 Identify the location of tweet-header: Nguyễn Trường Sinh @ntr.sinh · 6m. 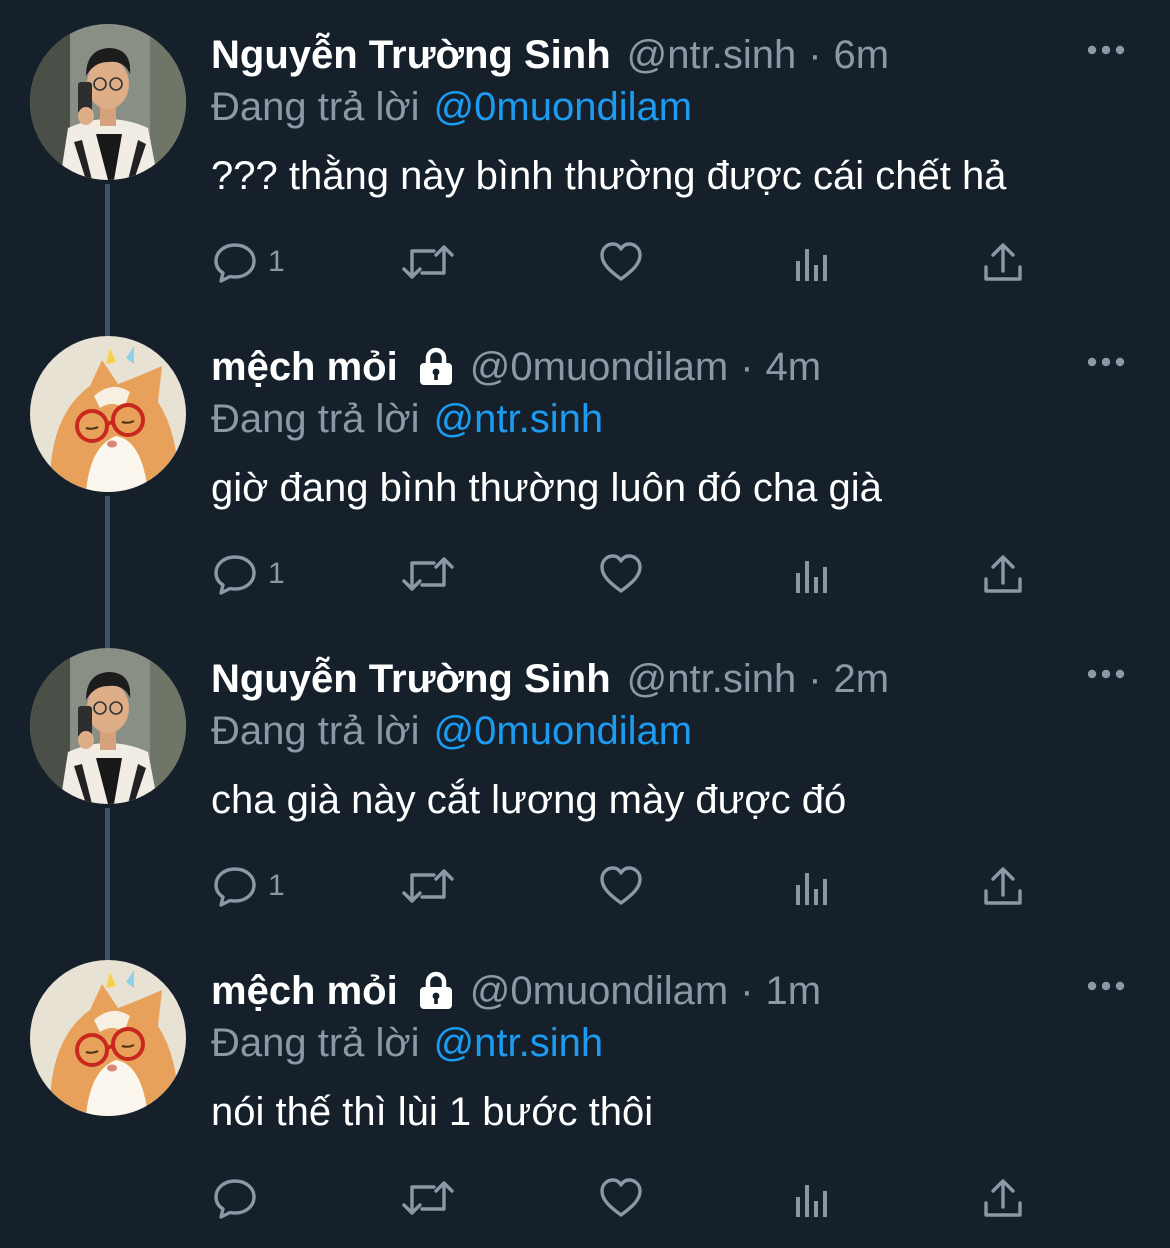
(550, 55).